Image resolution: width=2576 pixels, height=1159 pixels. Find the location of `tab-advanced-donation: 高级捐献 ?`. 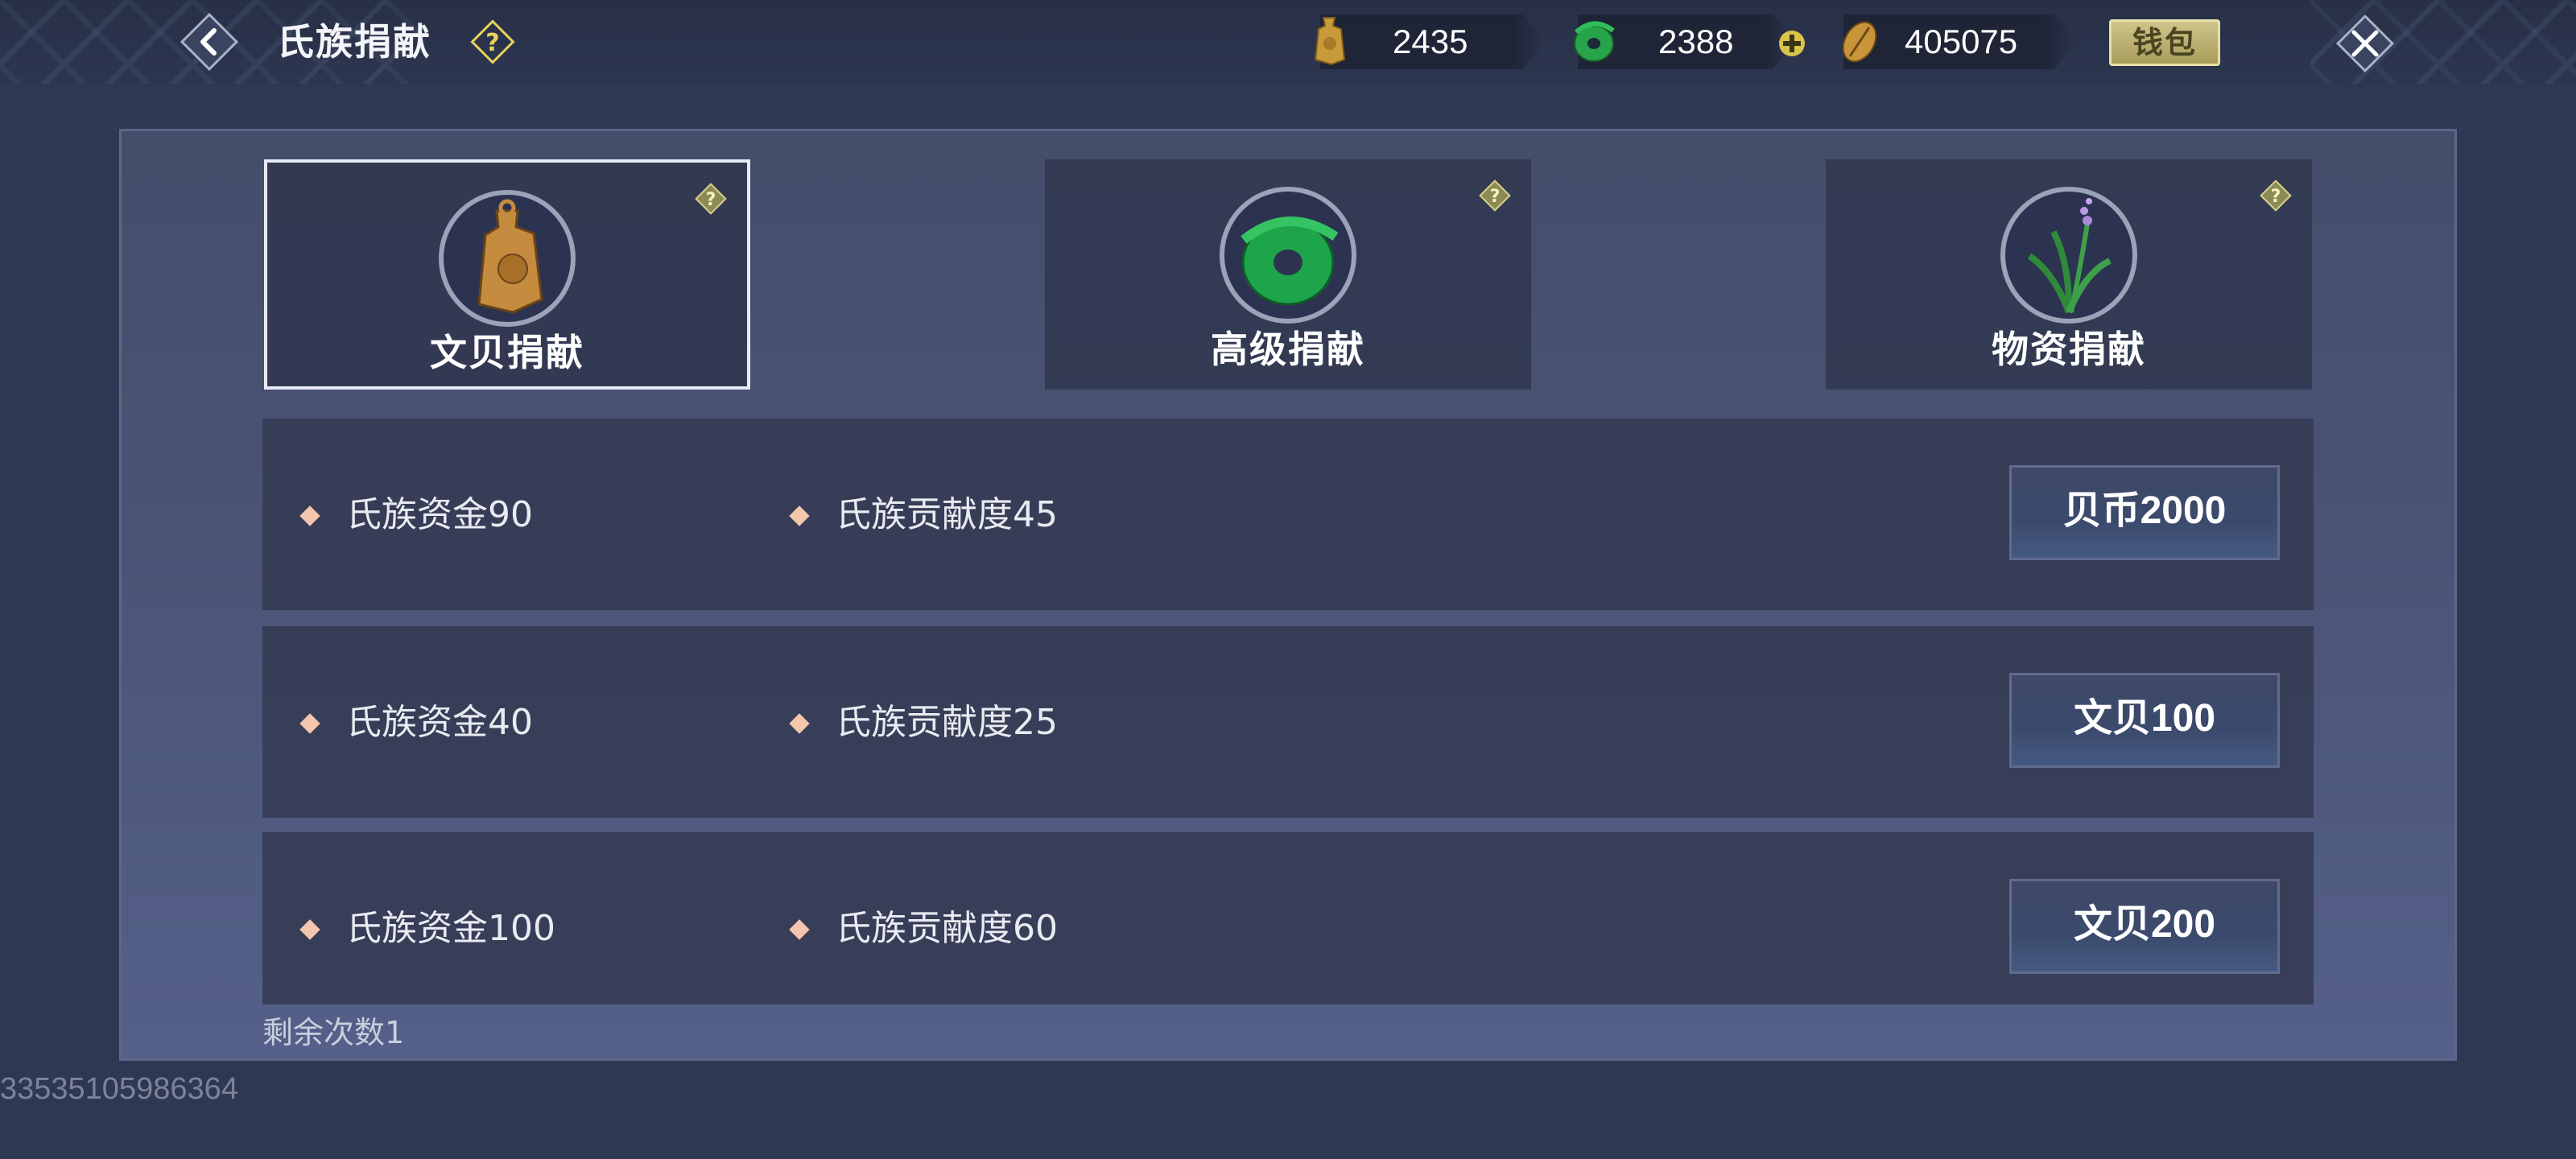

tab-advanced-donation: 高级捐献 ? is located at coordinates (1288, 274).